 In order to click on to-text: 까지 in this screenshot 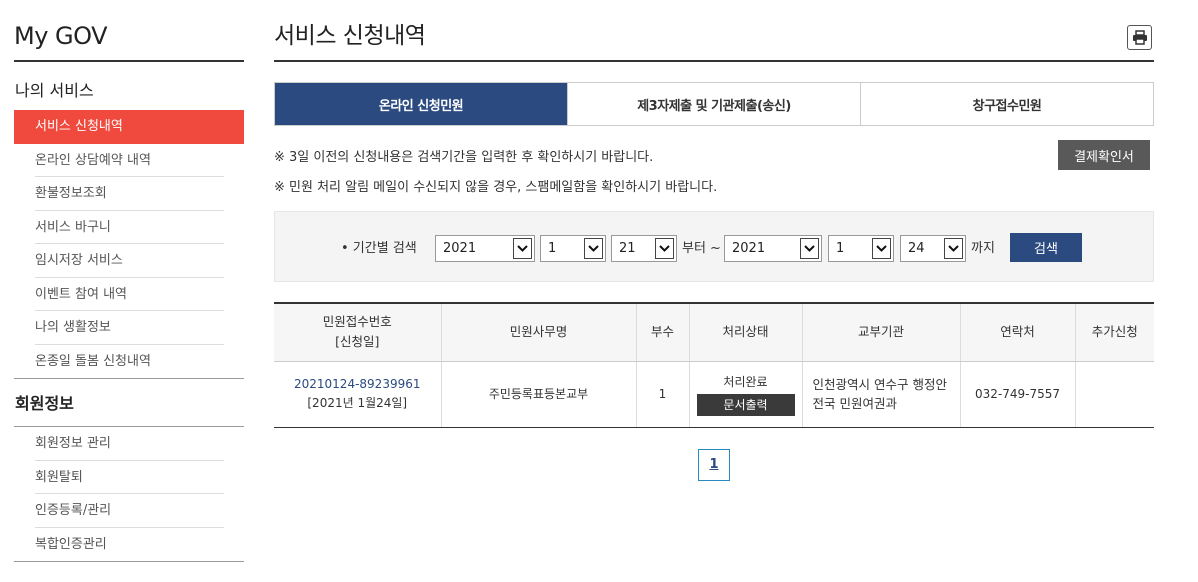, I will do `click(983, 248)`.